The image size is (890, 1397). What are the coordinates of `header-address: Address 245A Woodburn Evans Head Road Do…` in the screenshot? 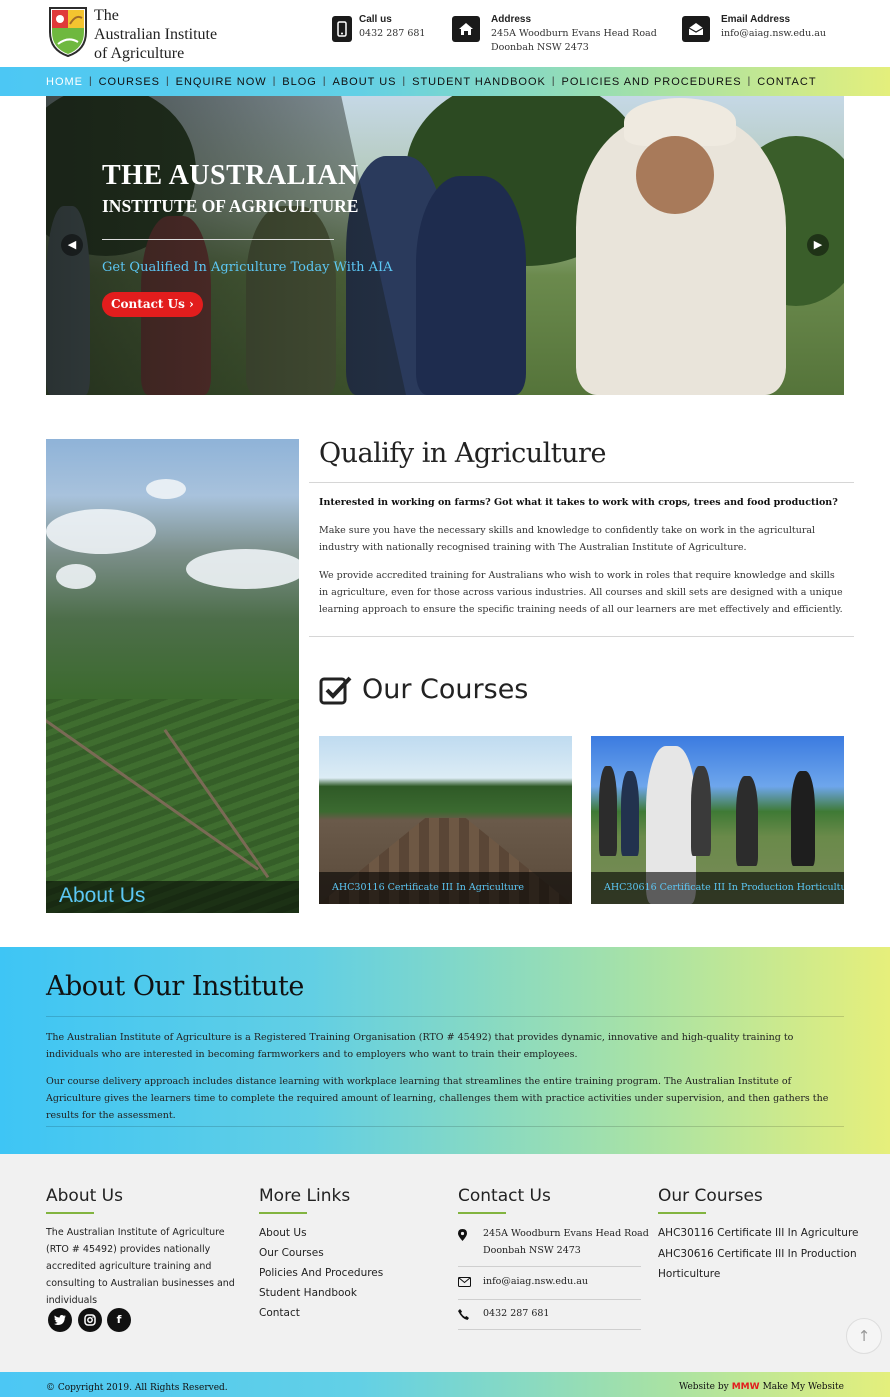 It's located at (557, 33).